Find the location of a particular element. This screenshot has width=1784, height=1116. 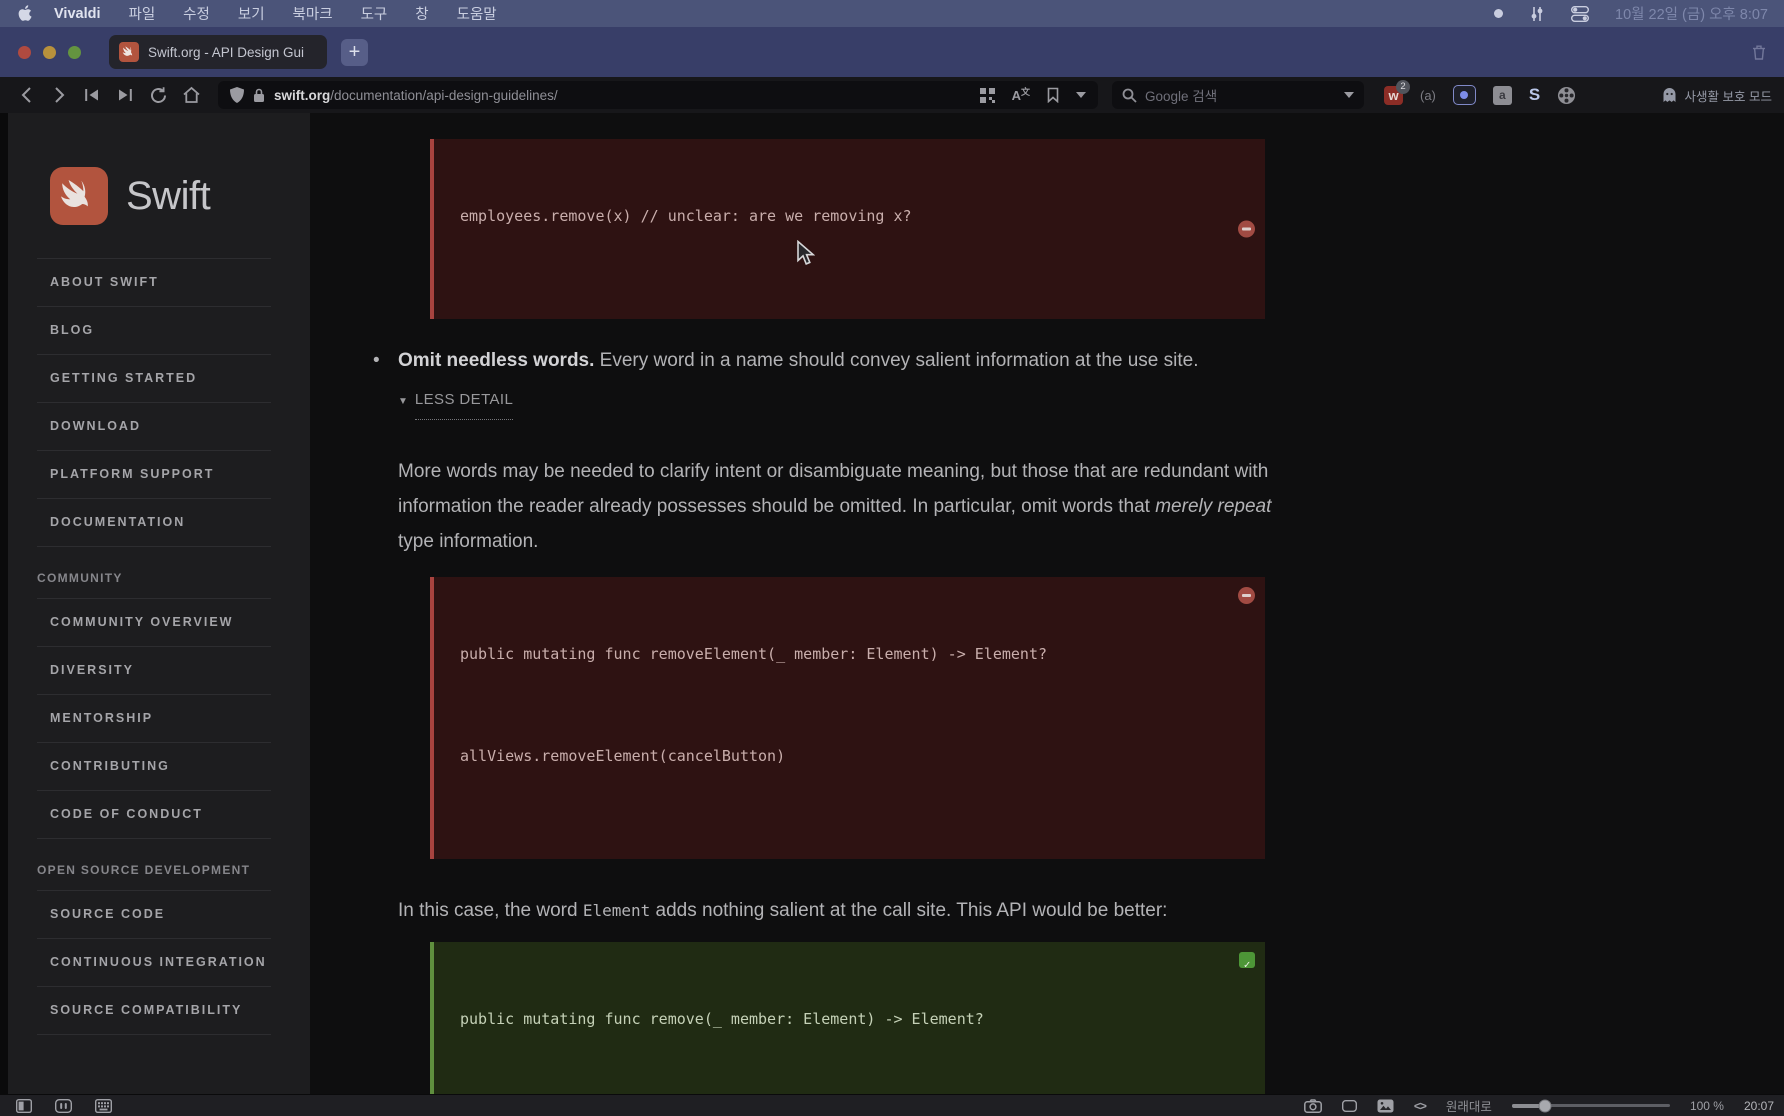

shield-icon is located at coordinates (237, 95).